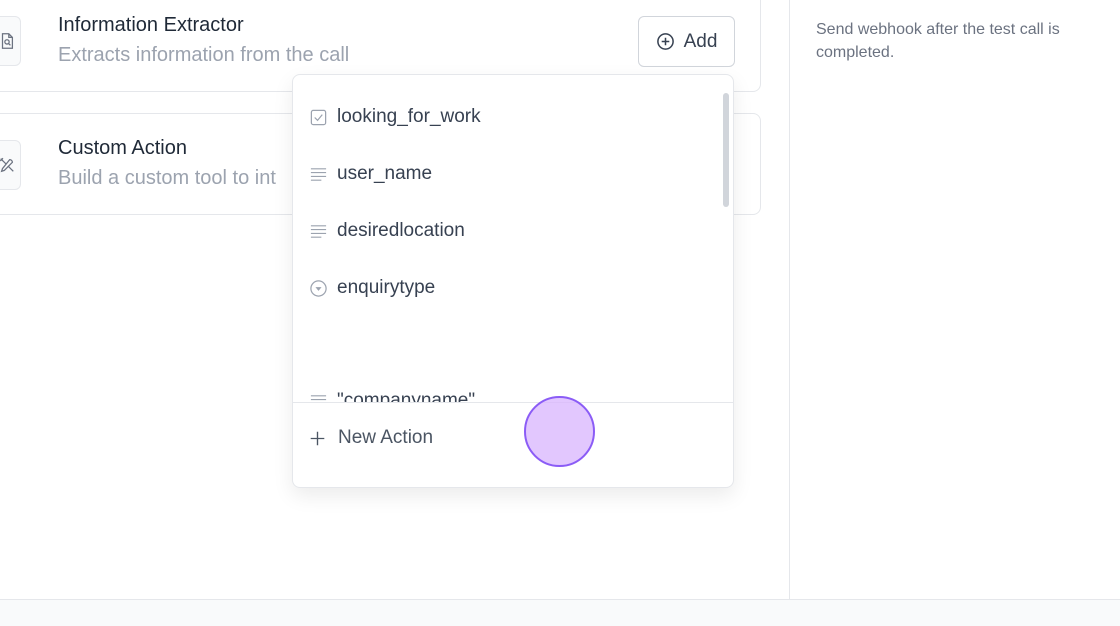 This screenshot has width=1120, height=626. I want to click on select-icon, so click(318, 288).